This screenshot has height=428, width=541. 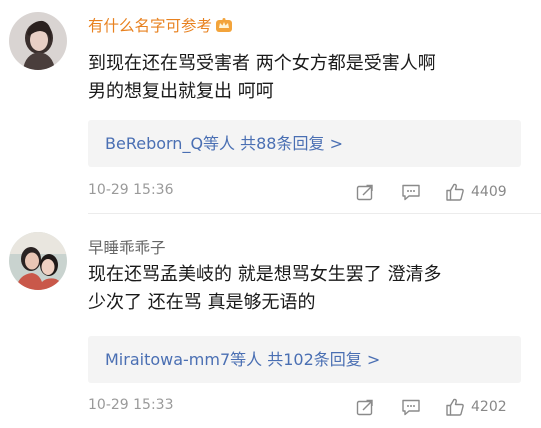 I want to click on like-count: 4409, so click(x=489, y=192).